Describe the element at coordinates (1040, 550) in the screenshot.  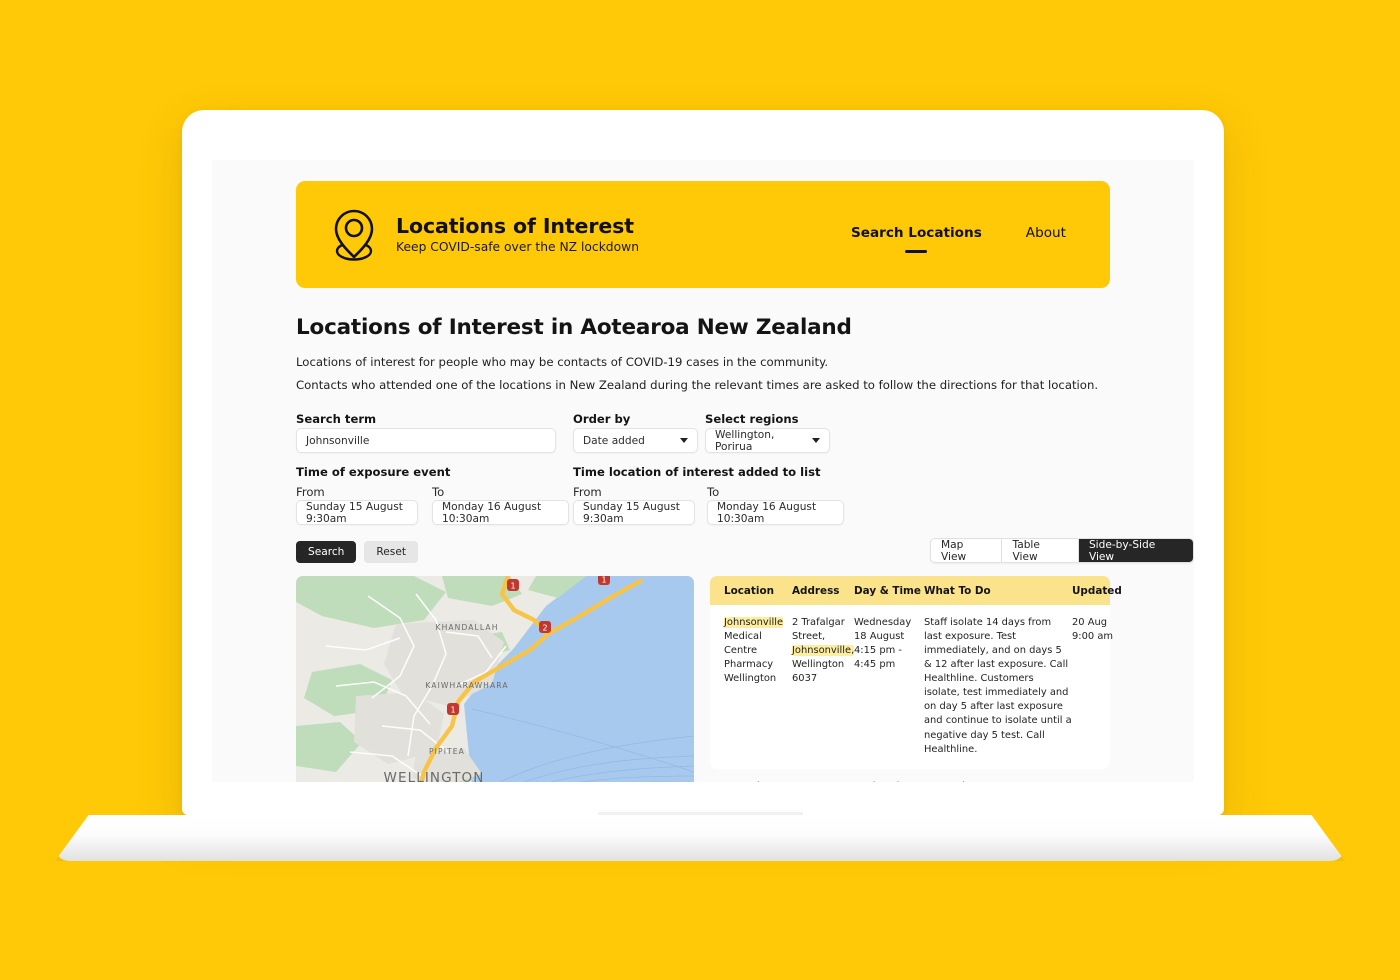
I see `toggle-table-view: Table View` at that location.